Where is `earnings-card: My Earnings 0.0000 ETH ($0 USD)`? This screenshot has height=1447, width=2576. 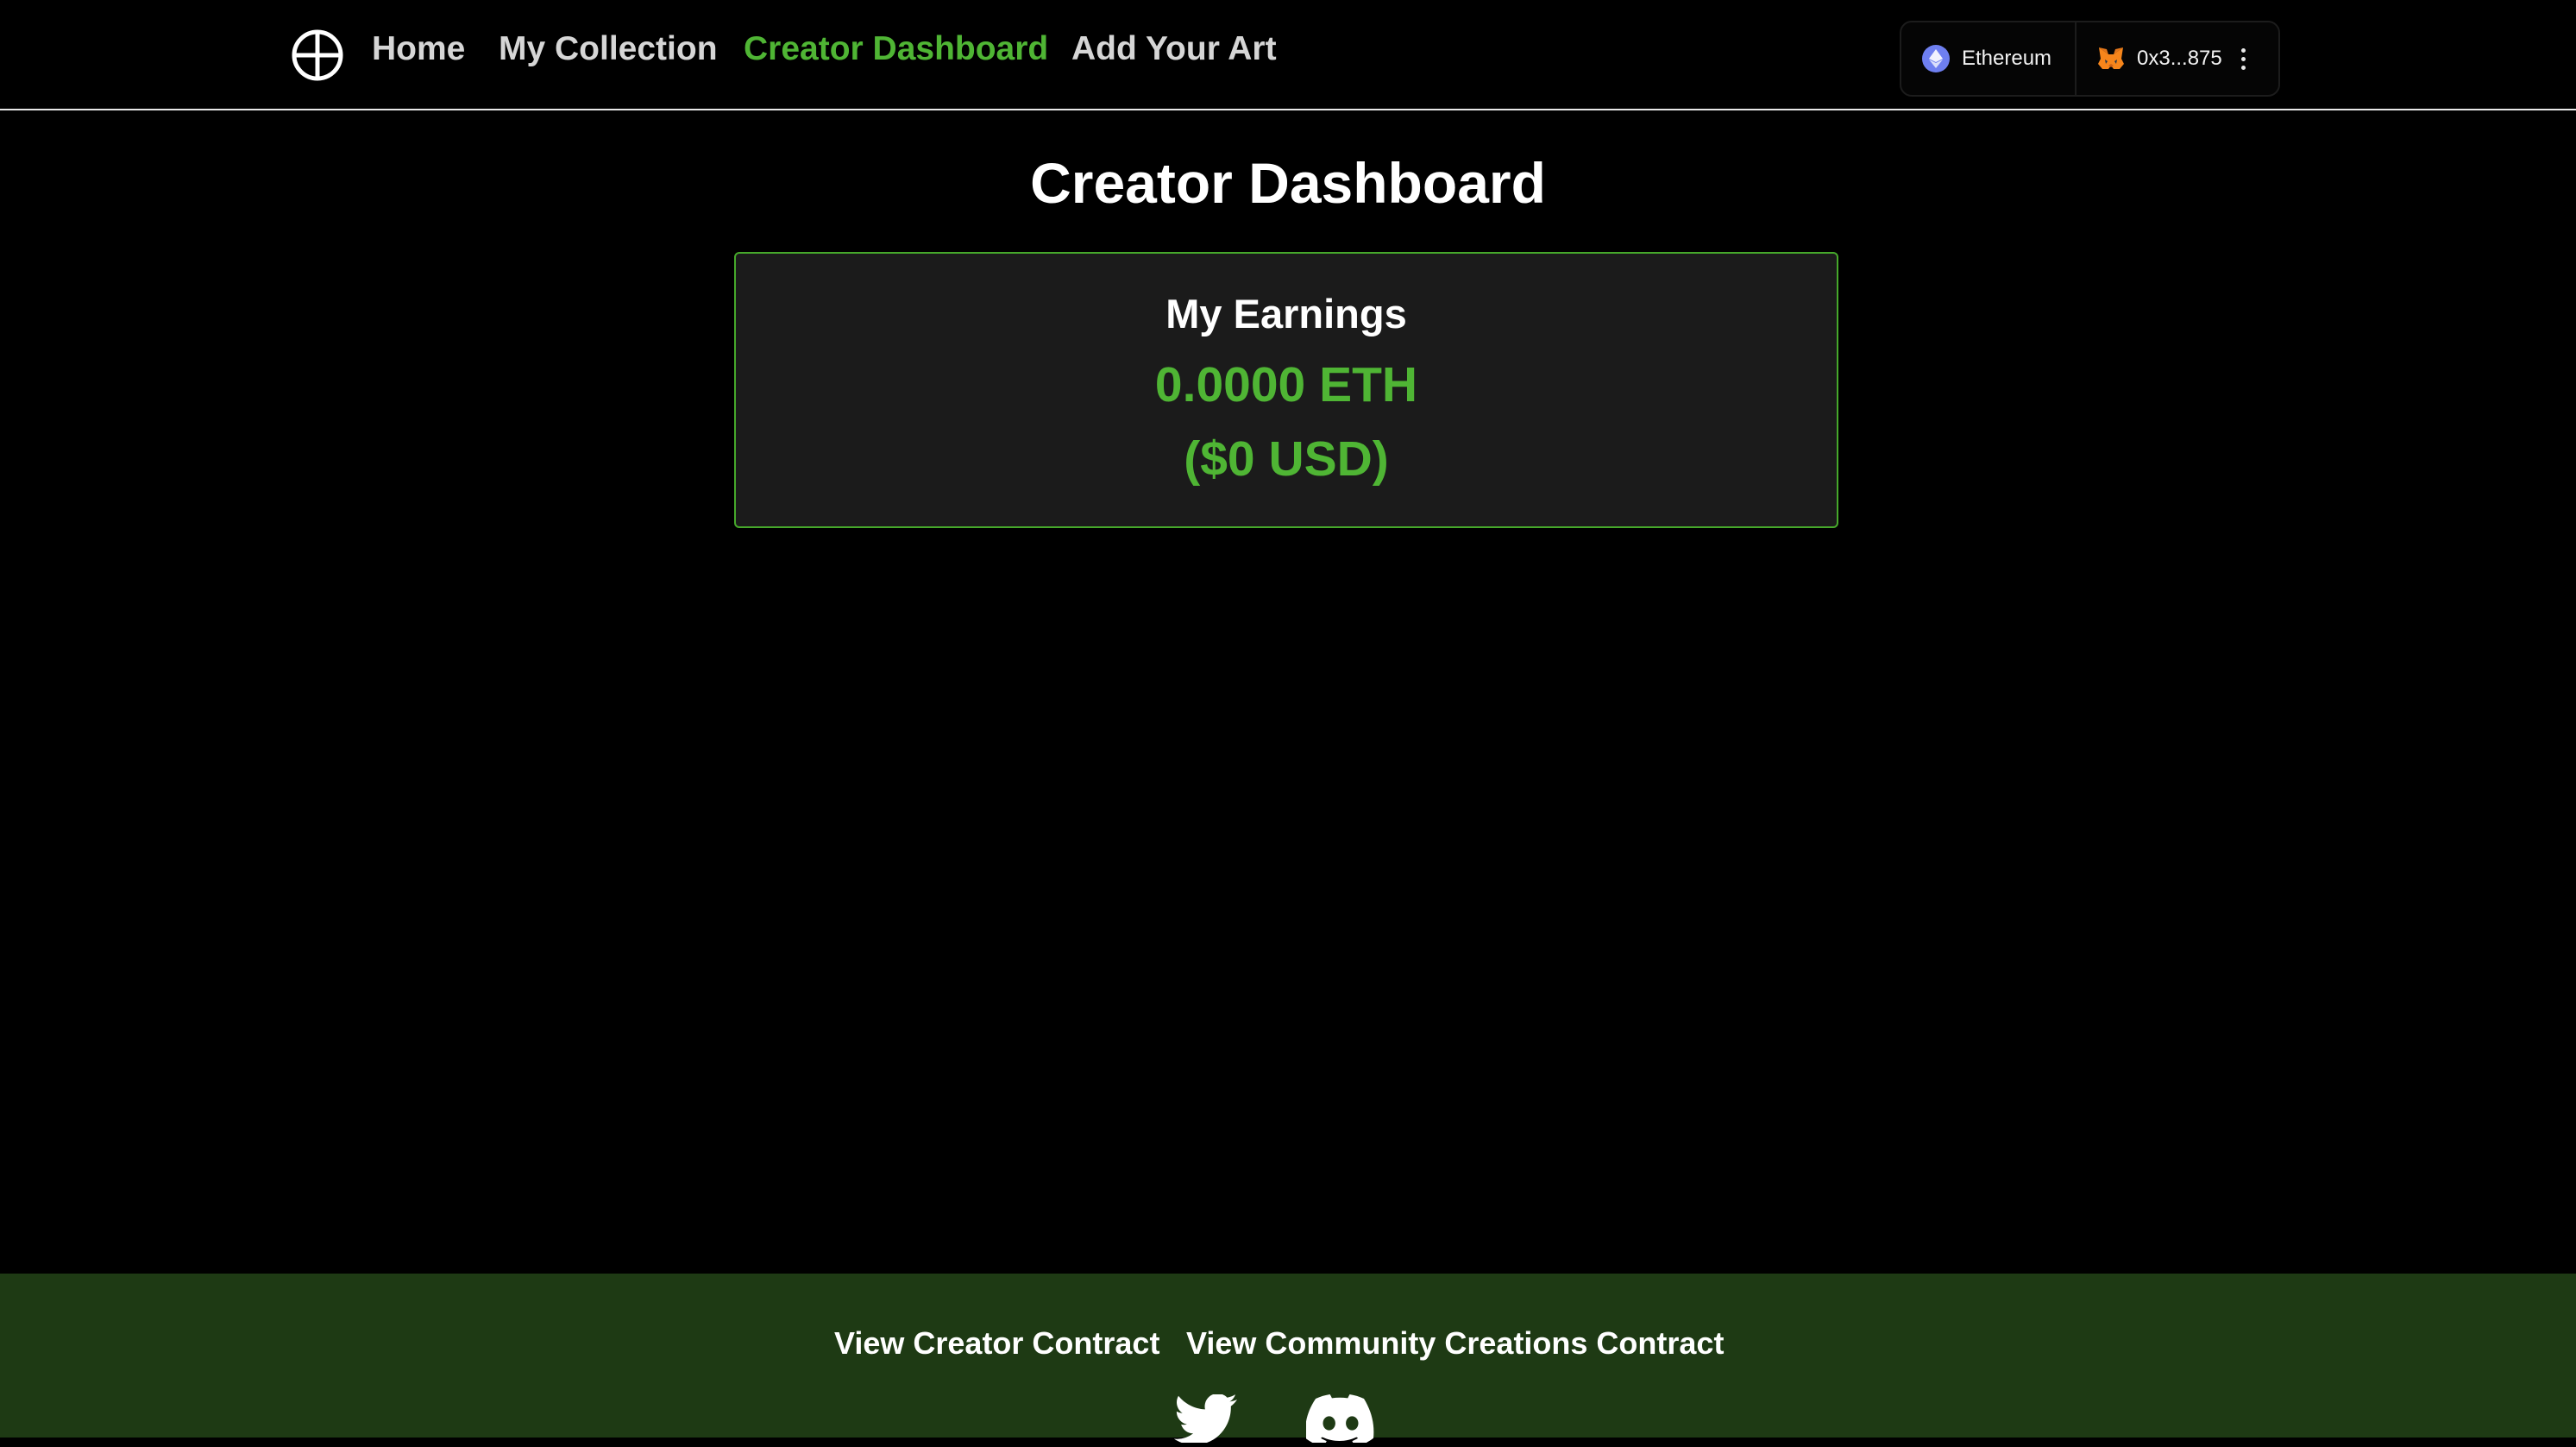 earnings-card: My Earnings 0.0000 ETH ($0 USD) is located at coordinates (1286, 390).